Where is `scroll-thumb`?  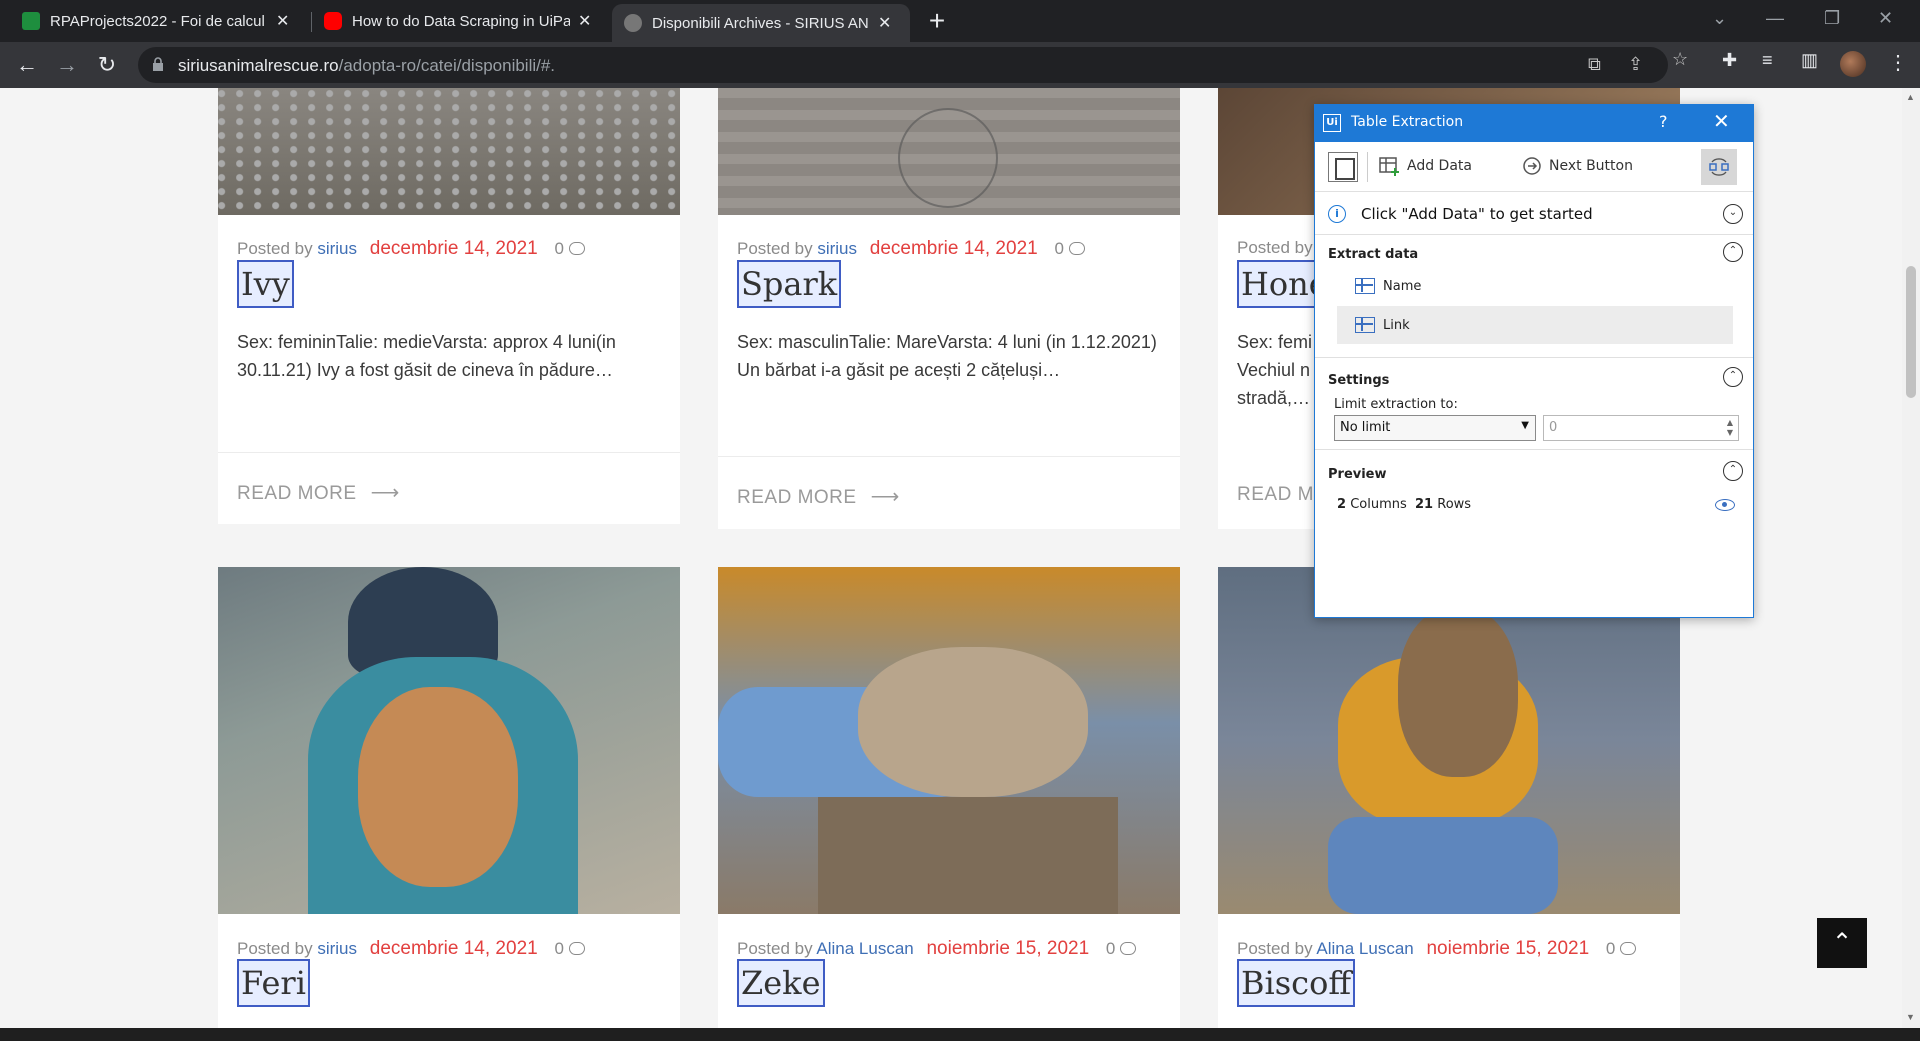
scroll-thumb is located at coordinates (1911, 332).